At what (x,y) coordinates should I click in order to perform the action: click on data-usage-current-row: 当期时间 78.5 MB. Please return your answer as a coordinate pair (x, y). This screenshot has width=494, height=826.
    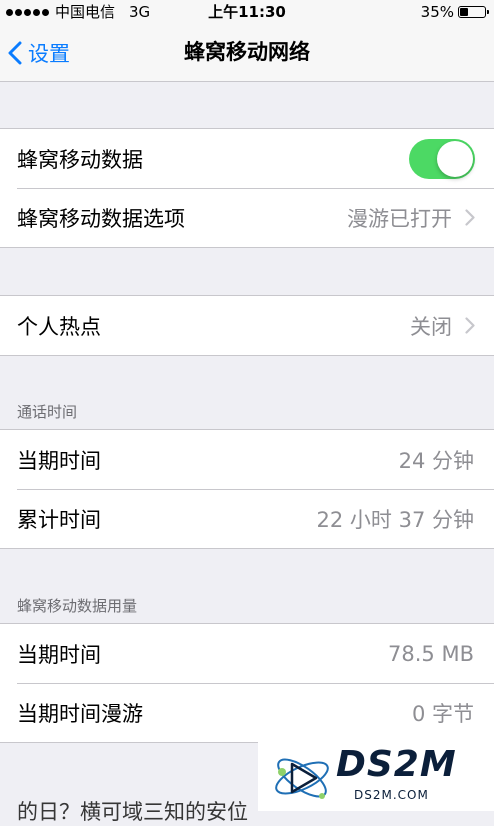
    Looking at the image, I should click on (247, 653).